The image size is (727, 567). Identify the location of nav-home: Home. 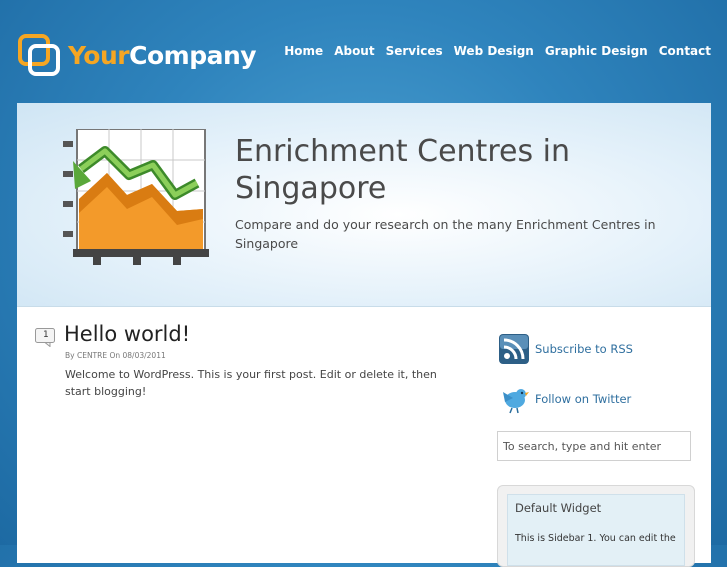
(303, 51).